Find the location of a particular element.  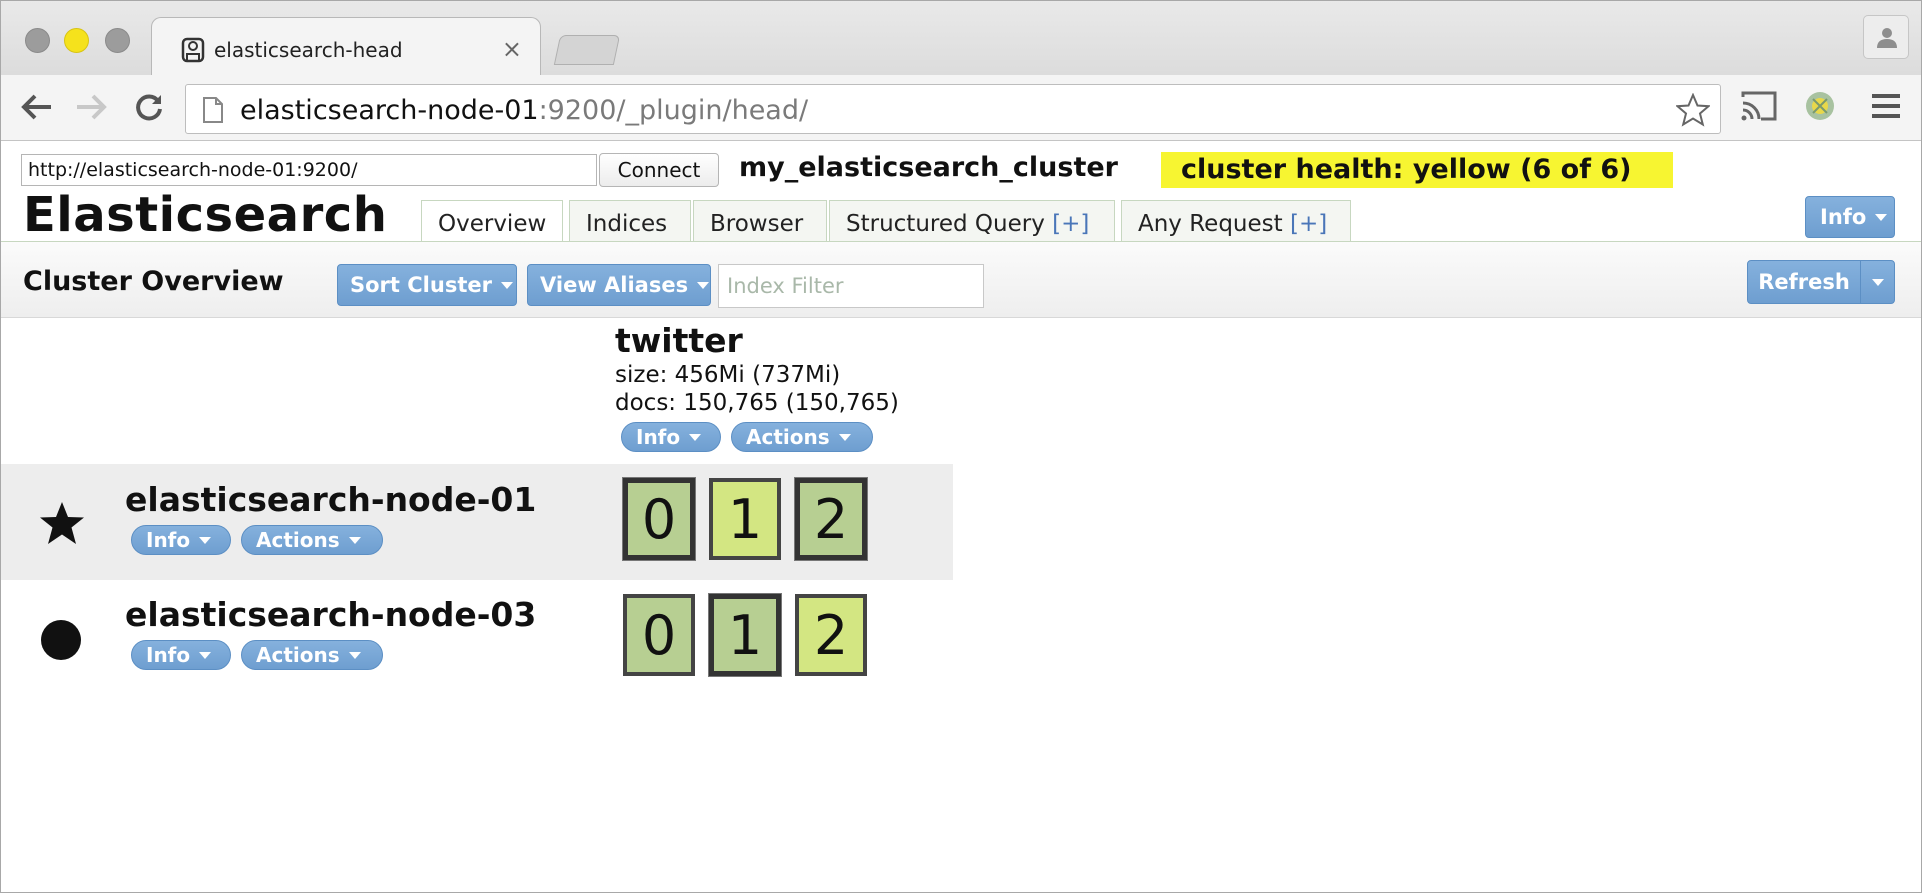

info-menu-button: Info is located at coordinates (1850, 217).